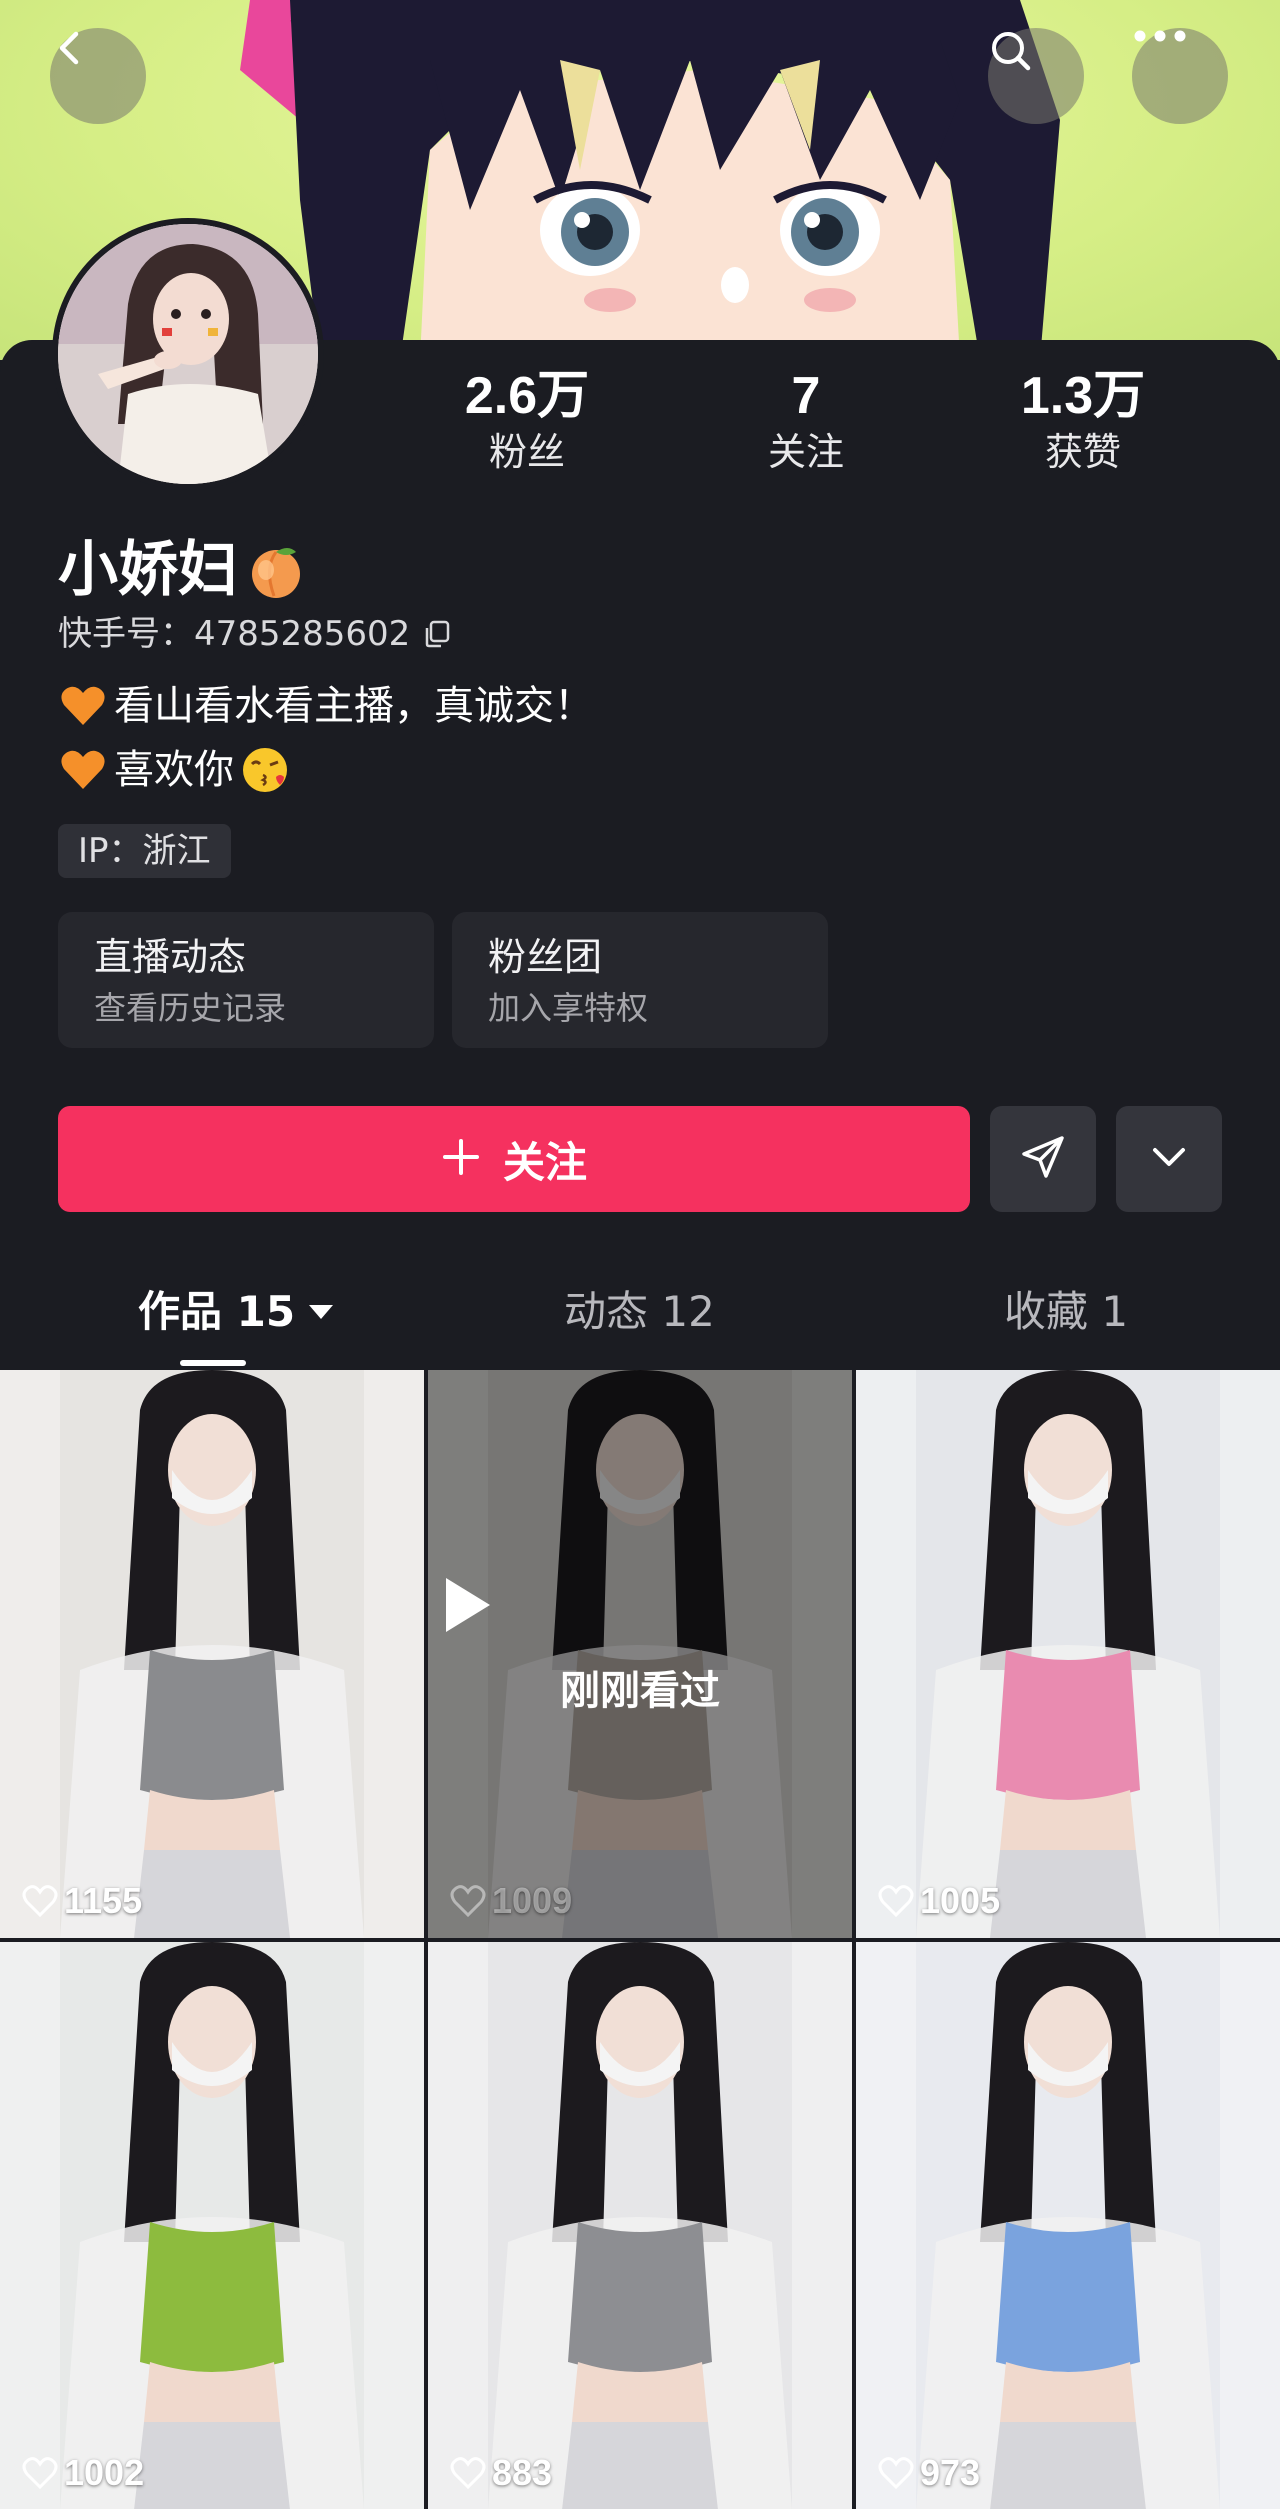 The image size is (1280, 2509). What do you see at coordinates (148, 570) in the screenshot?
I see `nickname-text: 小娇妇` at bounding box center [148, 570].